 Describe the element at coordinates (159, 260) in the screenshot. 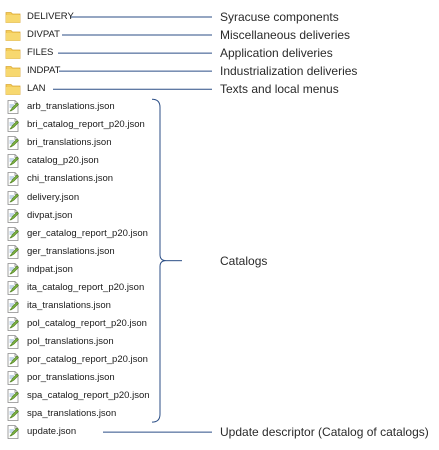

I see `catalogs-bracket` at that location.